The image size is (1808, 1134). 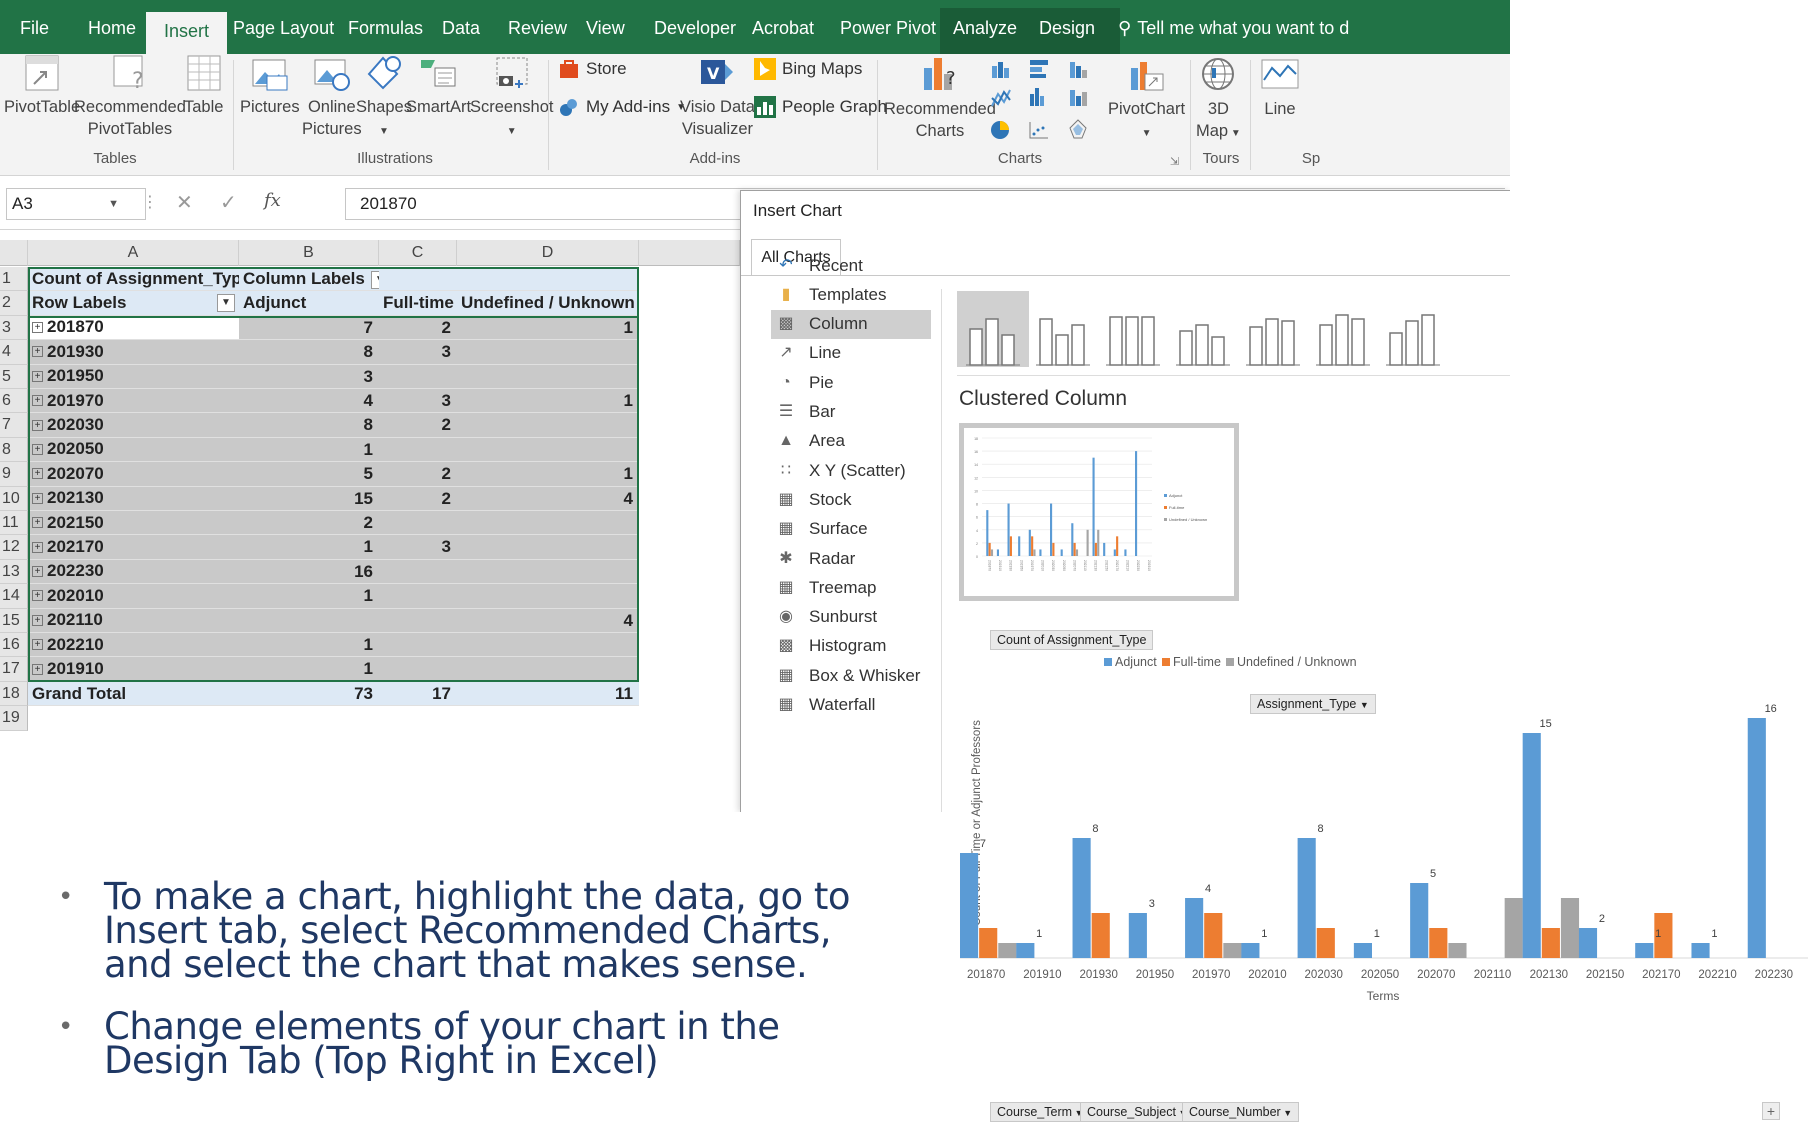 I want to click on chart-type-area: ▲ Area, so click(x=851, y=441).